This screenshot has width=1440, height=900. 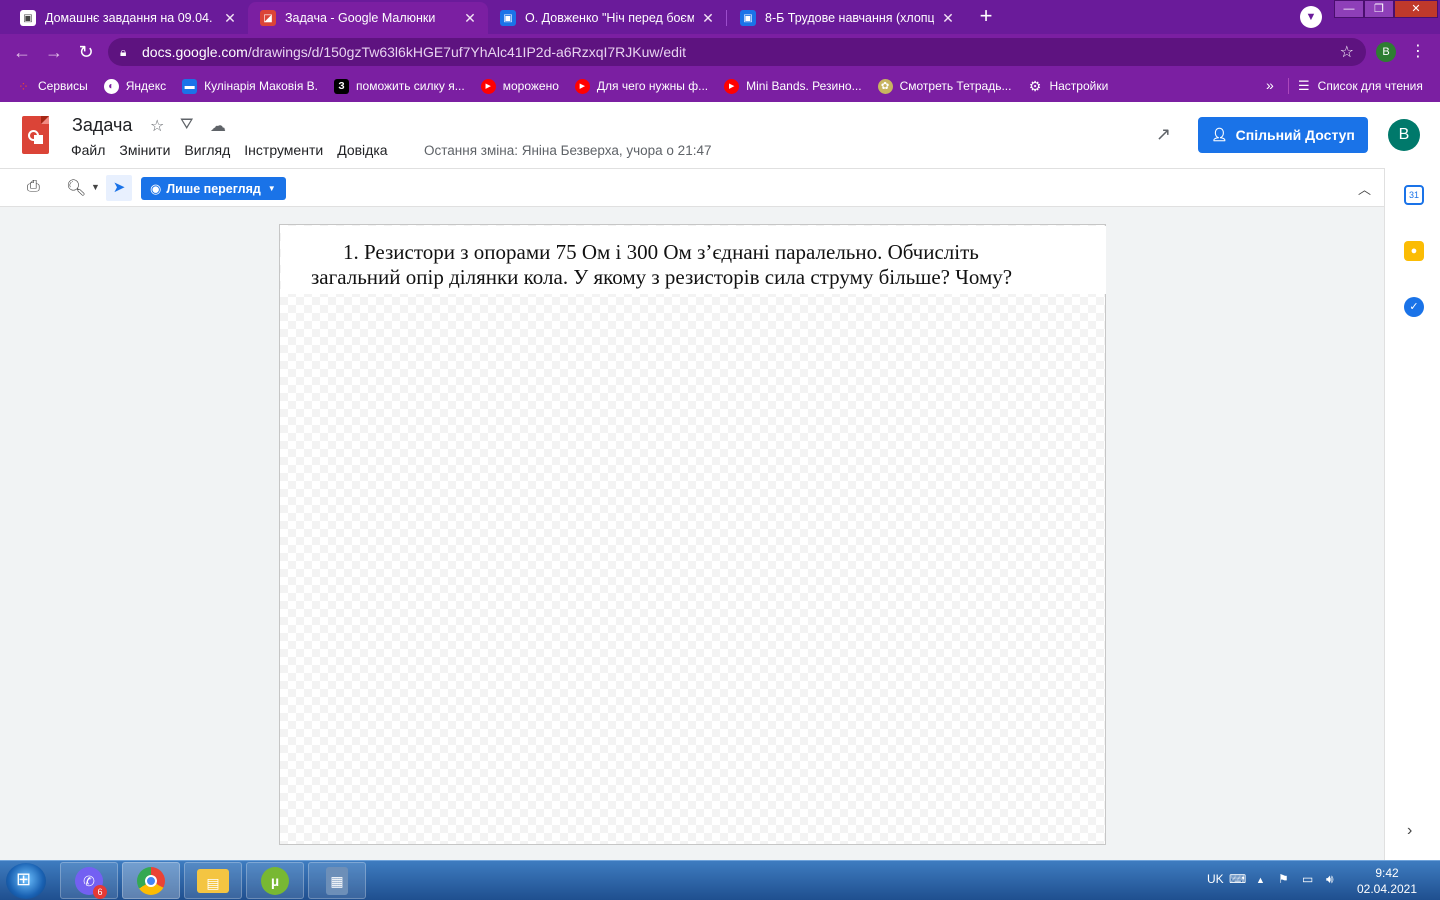 What do you see at coordinates (1404, 135) in the screenshot?
I see `user-avatar: B` at bounding box center [1404, 135].